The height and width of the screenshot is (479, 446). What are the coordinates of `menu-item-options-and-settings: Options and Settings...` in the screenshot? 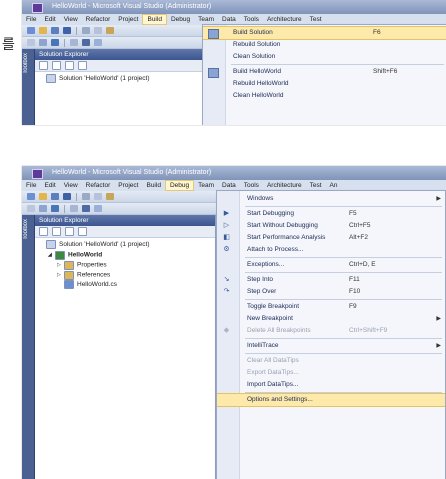 It's located at (331, 400).